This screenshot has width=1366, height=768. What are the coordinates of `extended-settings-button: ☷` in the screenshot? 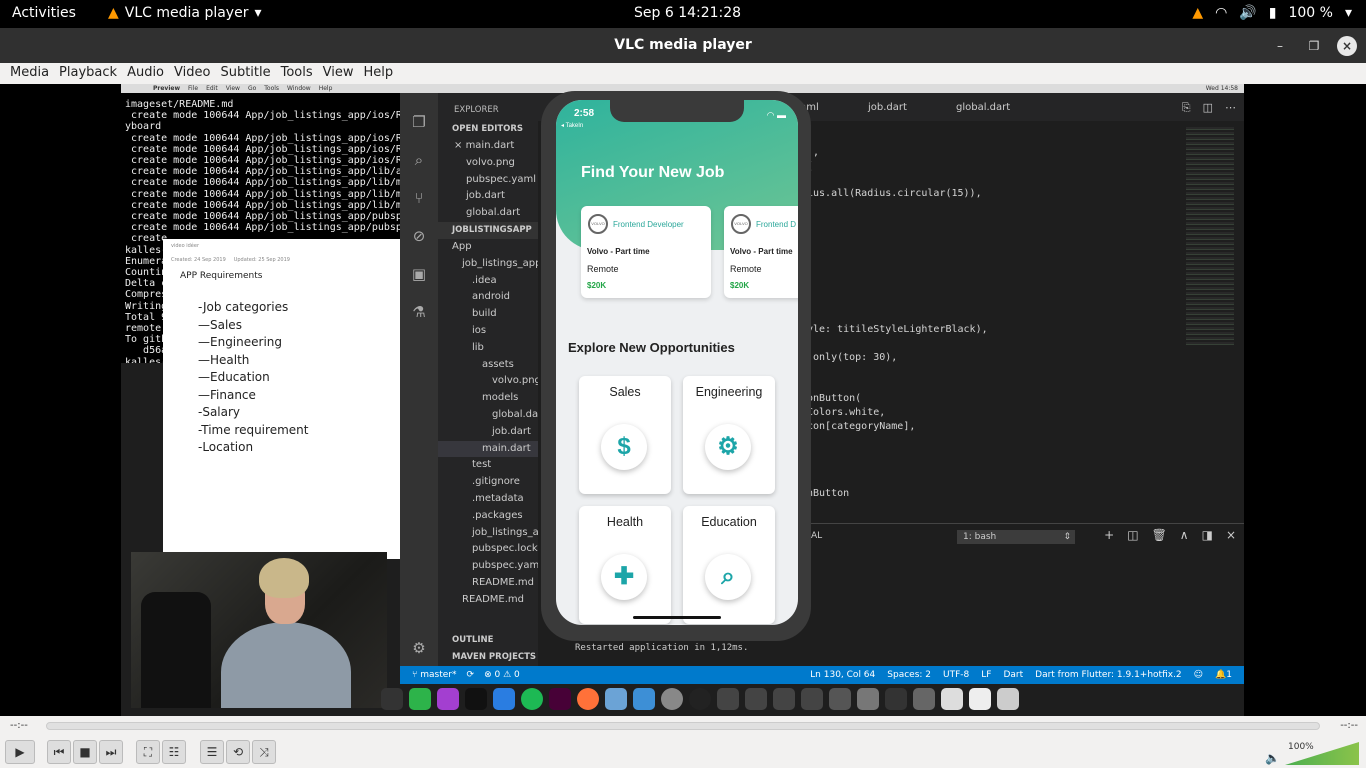 It's located at (174, 752).